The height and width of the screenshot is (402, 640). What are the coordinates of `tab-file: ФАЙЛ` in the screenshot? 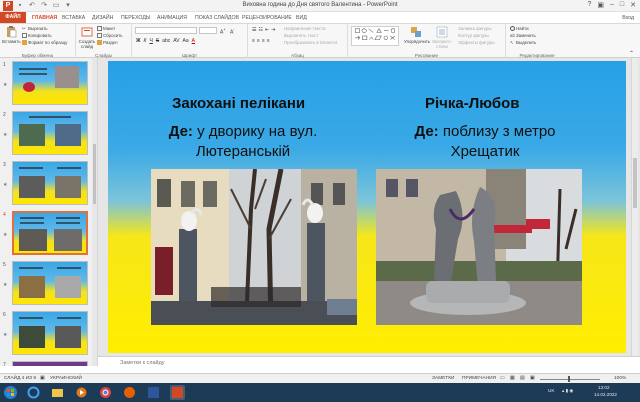 It's located at (13, 17).